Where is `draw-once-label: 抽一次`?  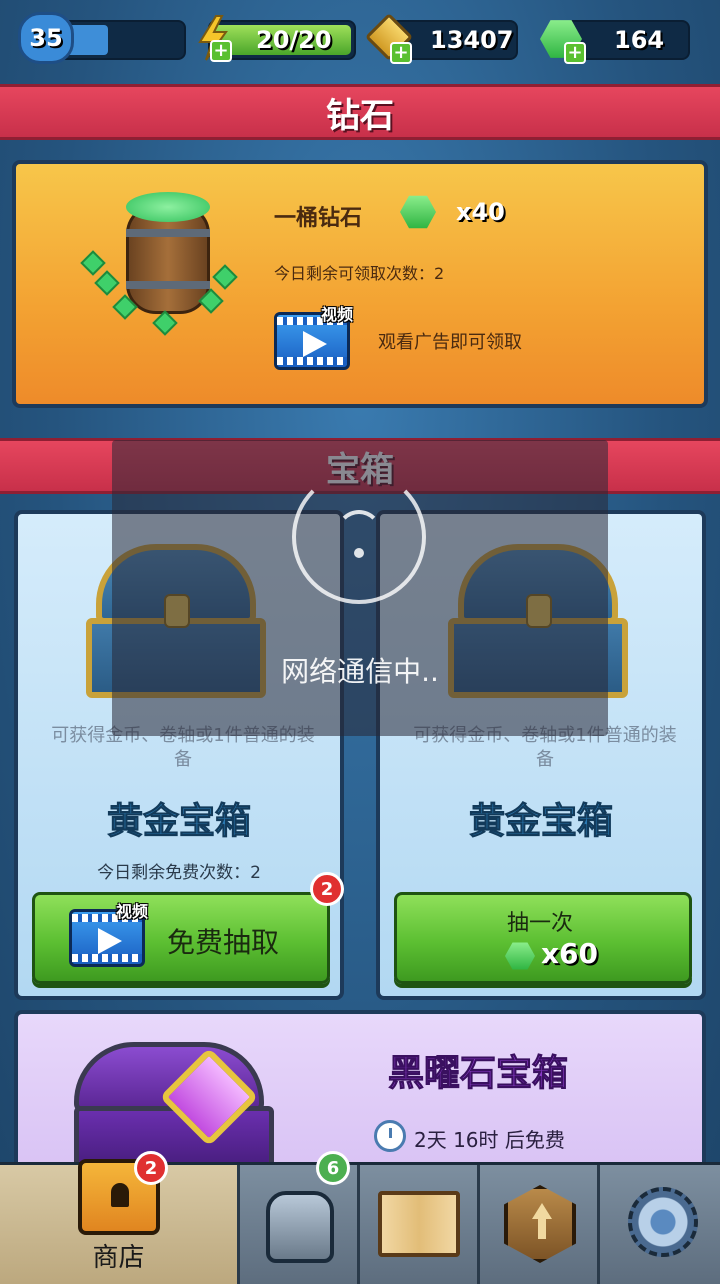
draw-once-label: 抽一次 is located at coordinates (540, 923).